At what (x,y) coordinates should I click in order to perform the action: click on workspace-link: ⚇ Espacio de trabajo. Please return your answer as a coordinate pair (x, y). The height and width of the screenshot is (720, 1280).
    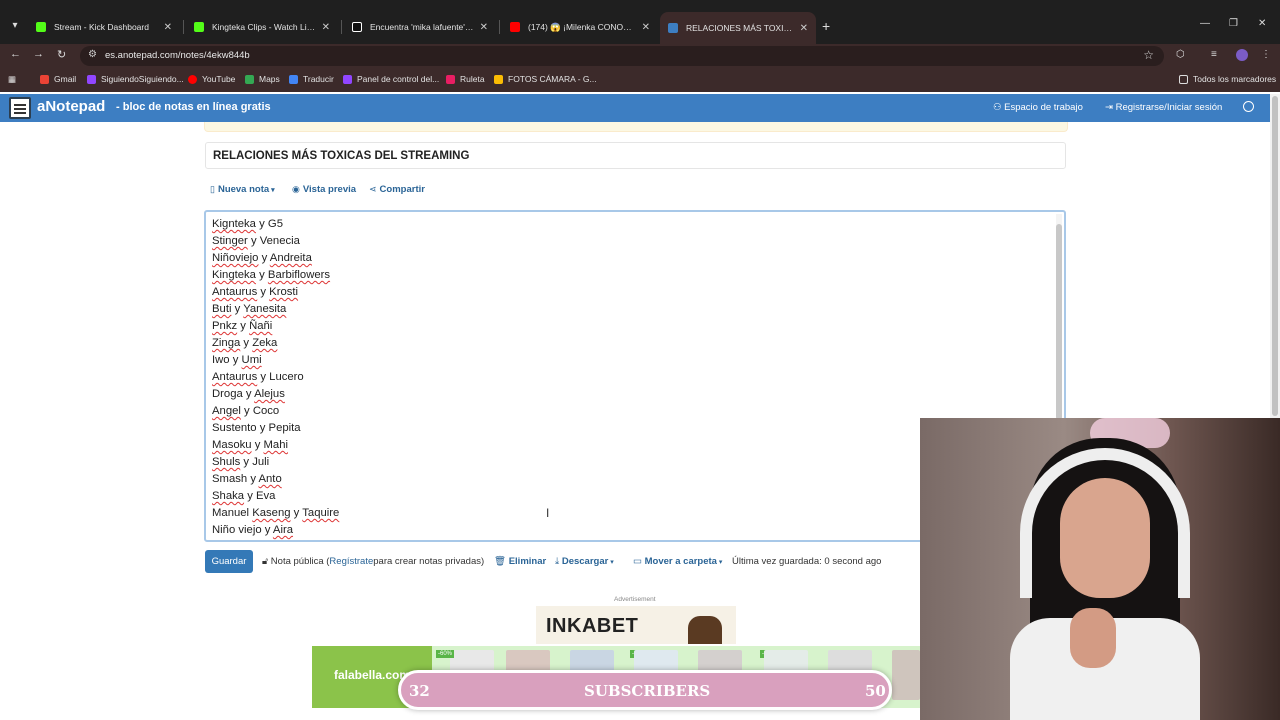
    Looking at the image, I should click on (1038, 107).